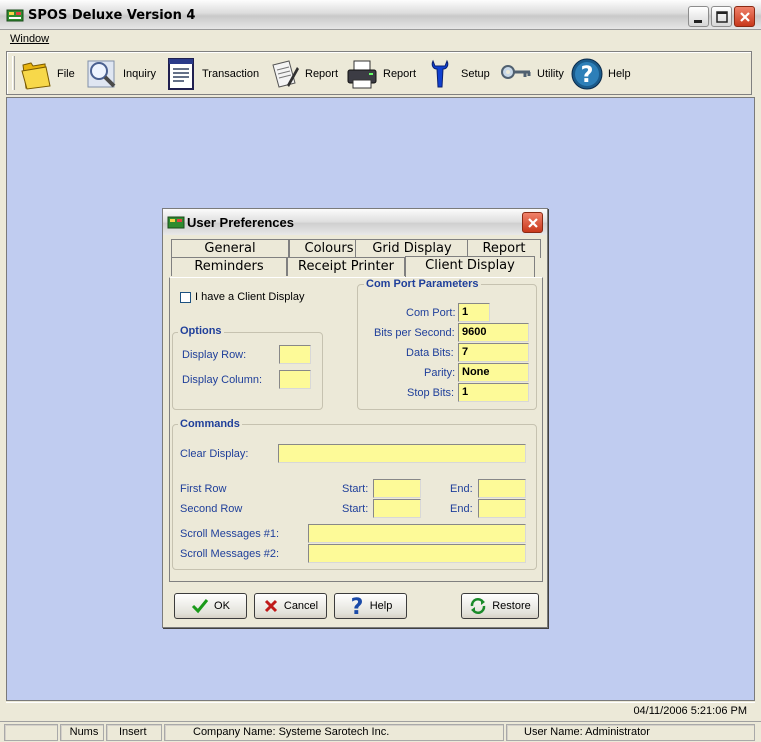  Describe the element at coordinates (322, 74) in the screenshot. I see `toolbar-report-label: Report` at that location.